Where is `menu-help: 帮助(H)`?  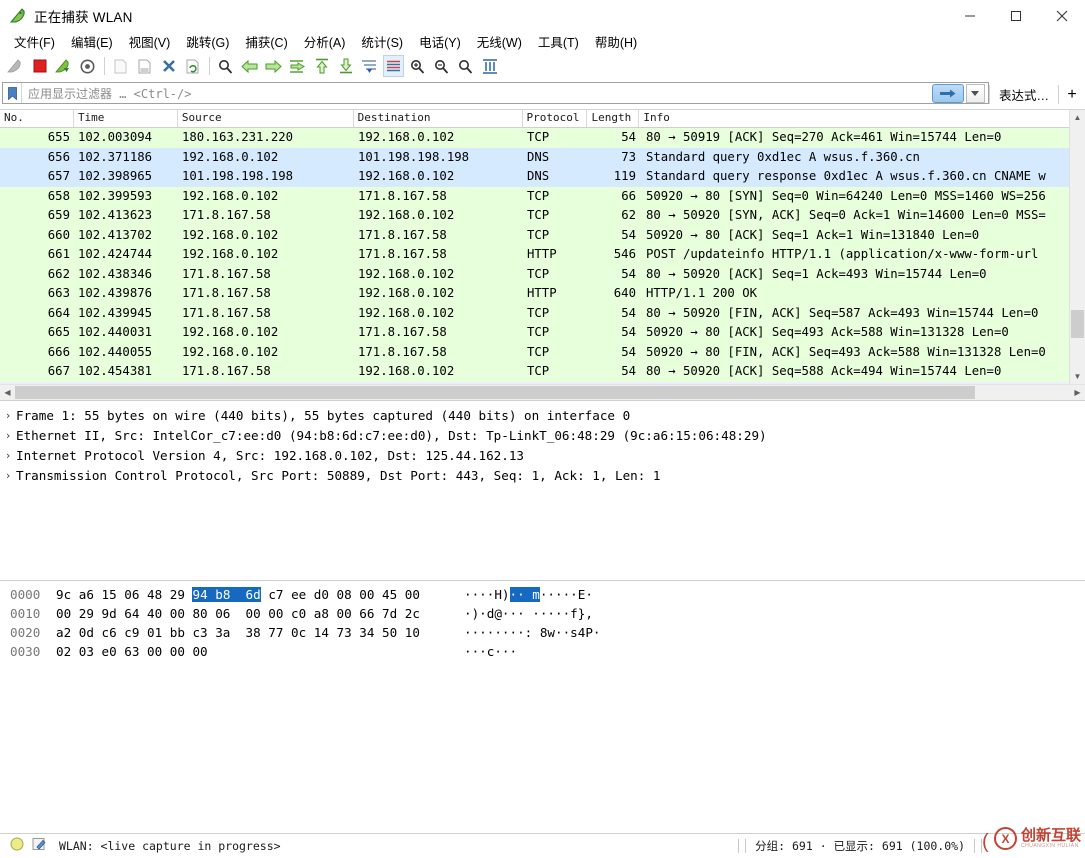 menu-help: 帮助(H) is located at coordinates (616, 41).